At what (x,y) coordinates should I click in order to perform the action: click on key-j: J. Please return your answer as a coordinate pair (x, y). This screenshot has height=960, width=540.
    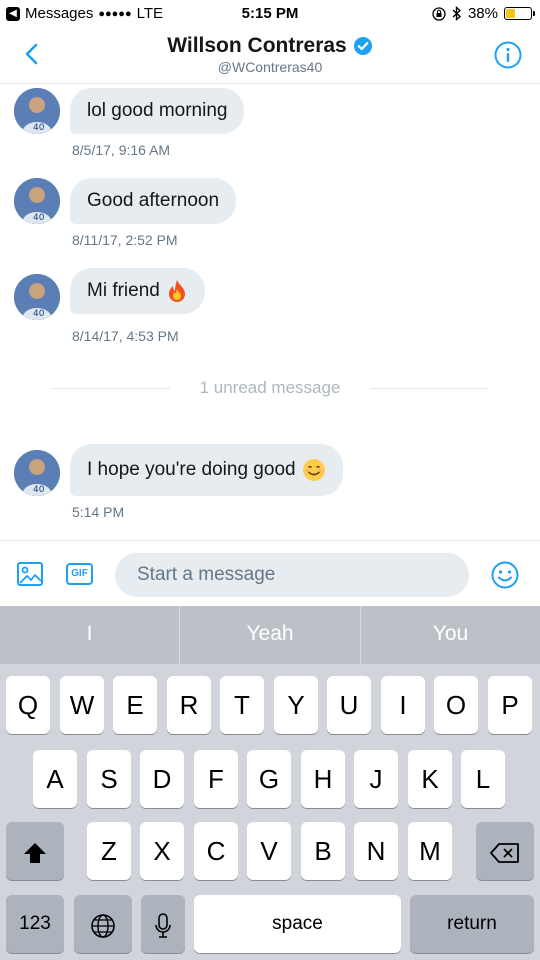
    Looking at the image, I should click on (376, 779).